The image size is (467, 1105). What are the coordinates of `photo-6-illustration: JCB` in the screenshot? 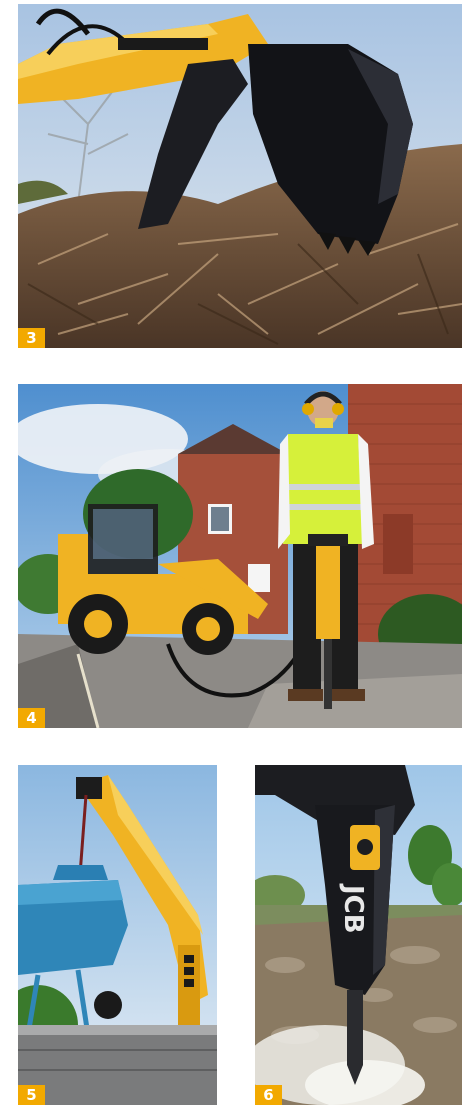 It's located at (358, 935).